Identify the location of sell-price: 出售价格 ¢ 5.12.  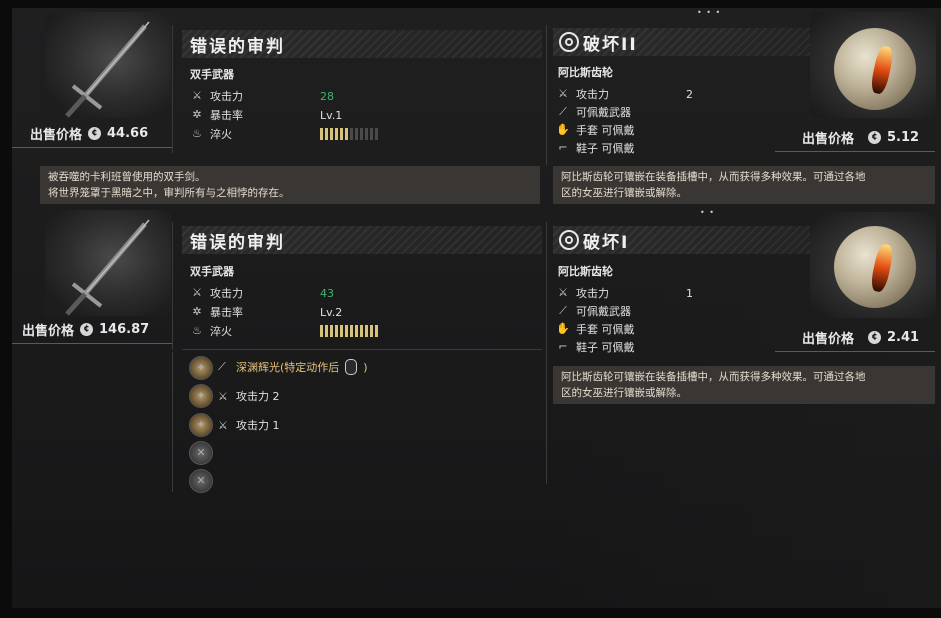
(860, 137).